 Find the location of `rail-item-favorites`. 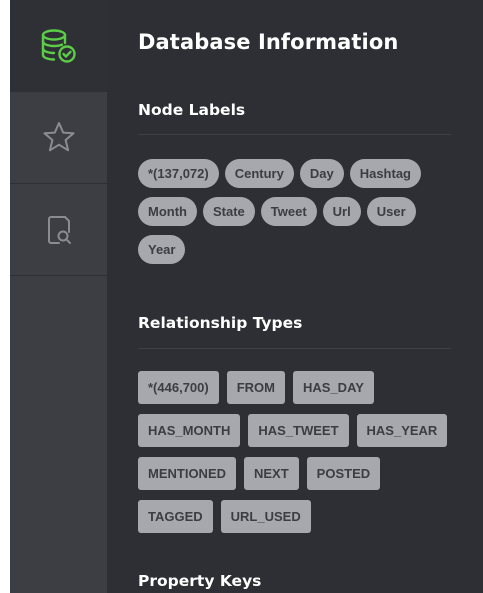

rail-item-favorites is located at coordinates (58, 138).